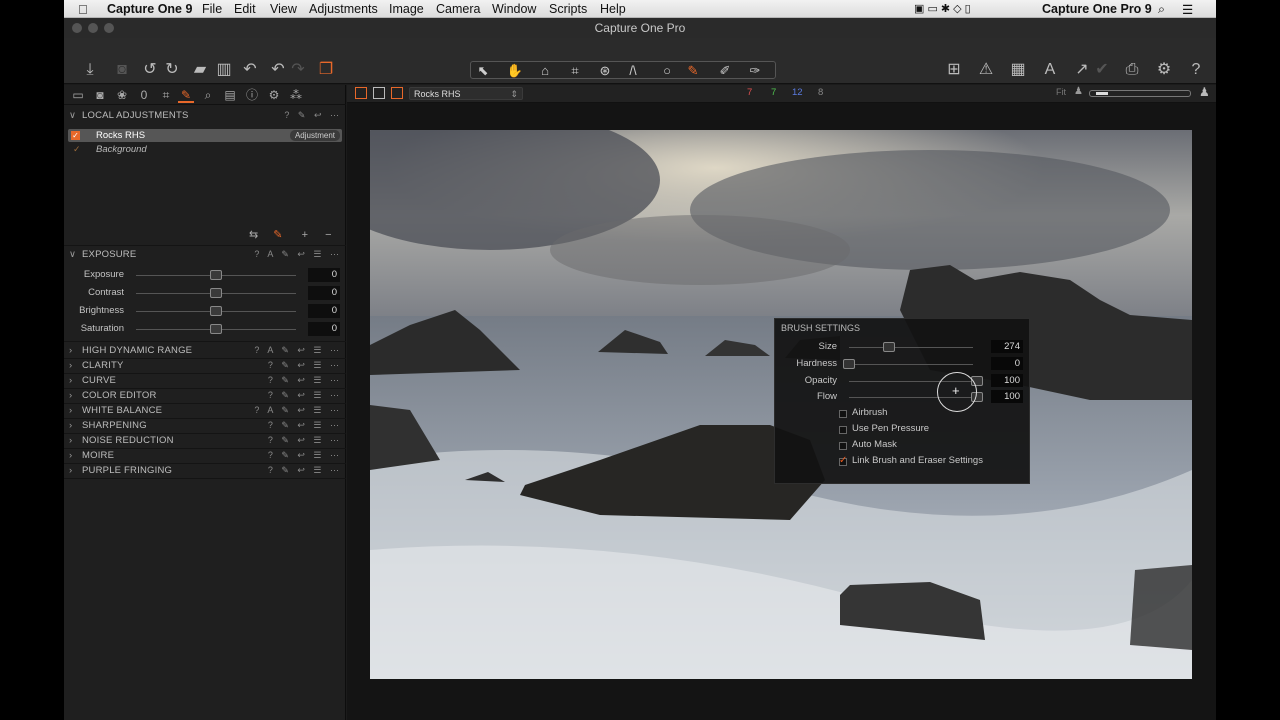 The width and height of the screenshot is (1280, 720). Describe the element at coordinates (278, 70) in the screenshot. I see `undo-icon: ↶` at that location.